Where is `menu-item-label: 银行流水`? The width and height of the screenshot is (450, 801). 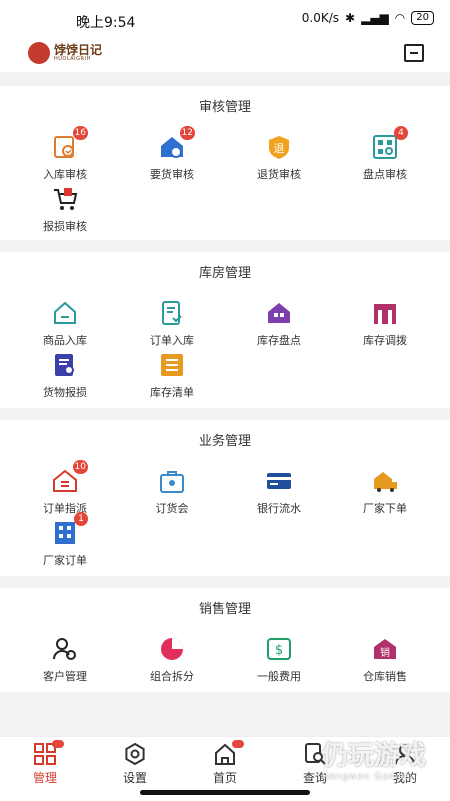 menu-item-label: 银行流水 is located at coordinates (279, 508).